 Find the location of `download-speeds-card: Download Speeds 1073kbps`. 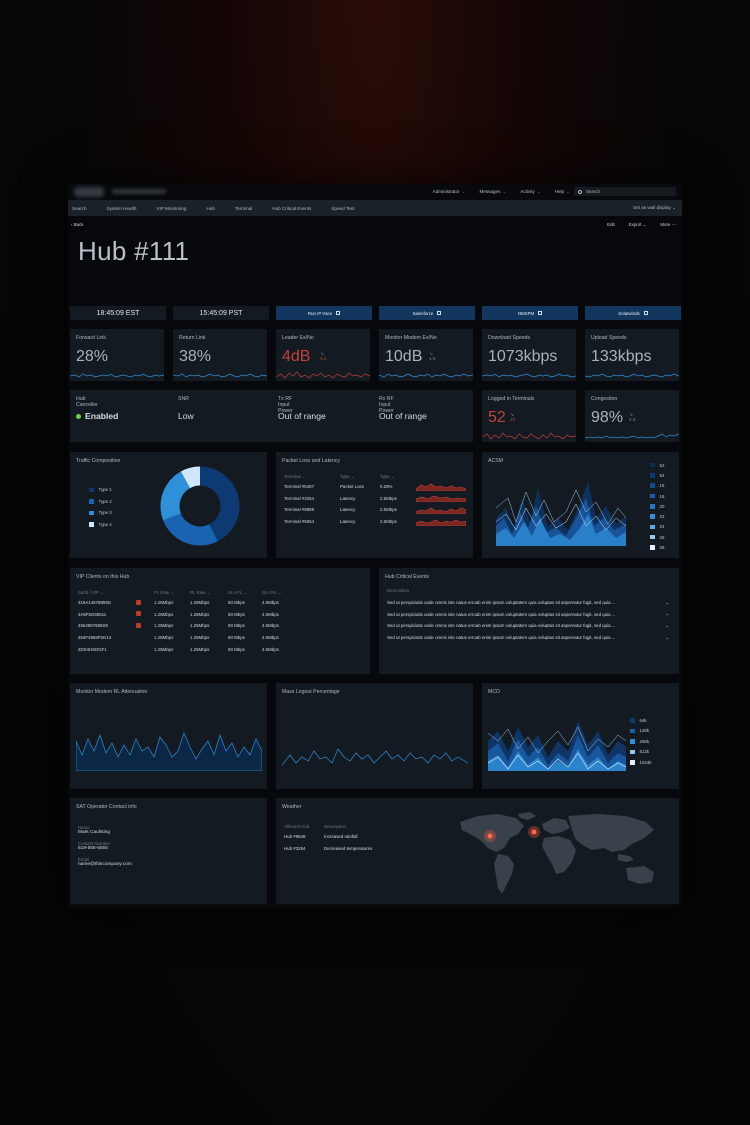

download-speeds-card: Download Speeds 1073kbps is located at coordinates (529, 355).